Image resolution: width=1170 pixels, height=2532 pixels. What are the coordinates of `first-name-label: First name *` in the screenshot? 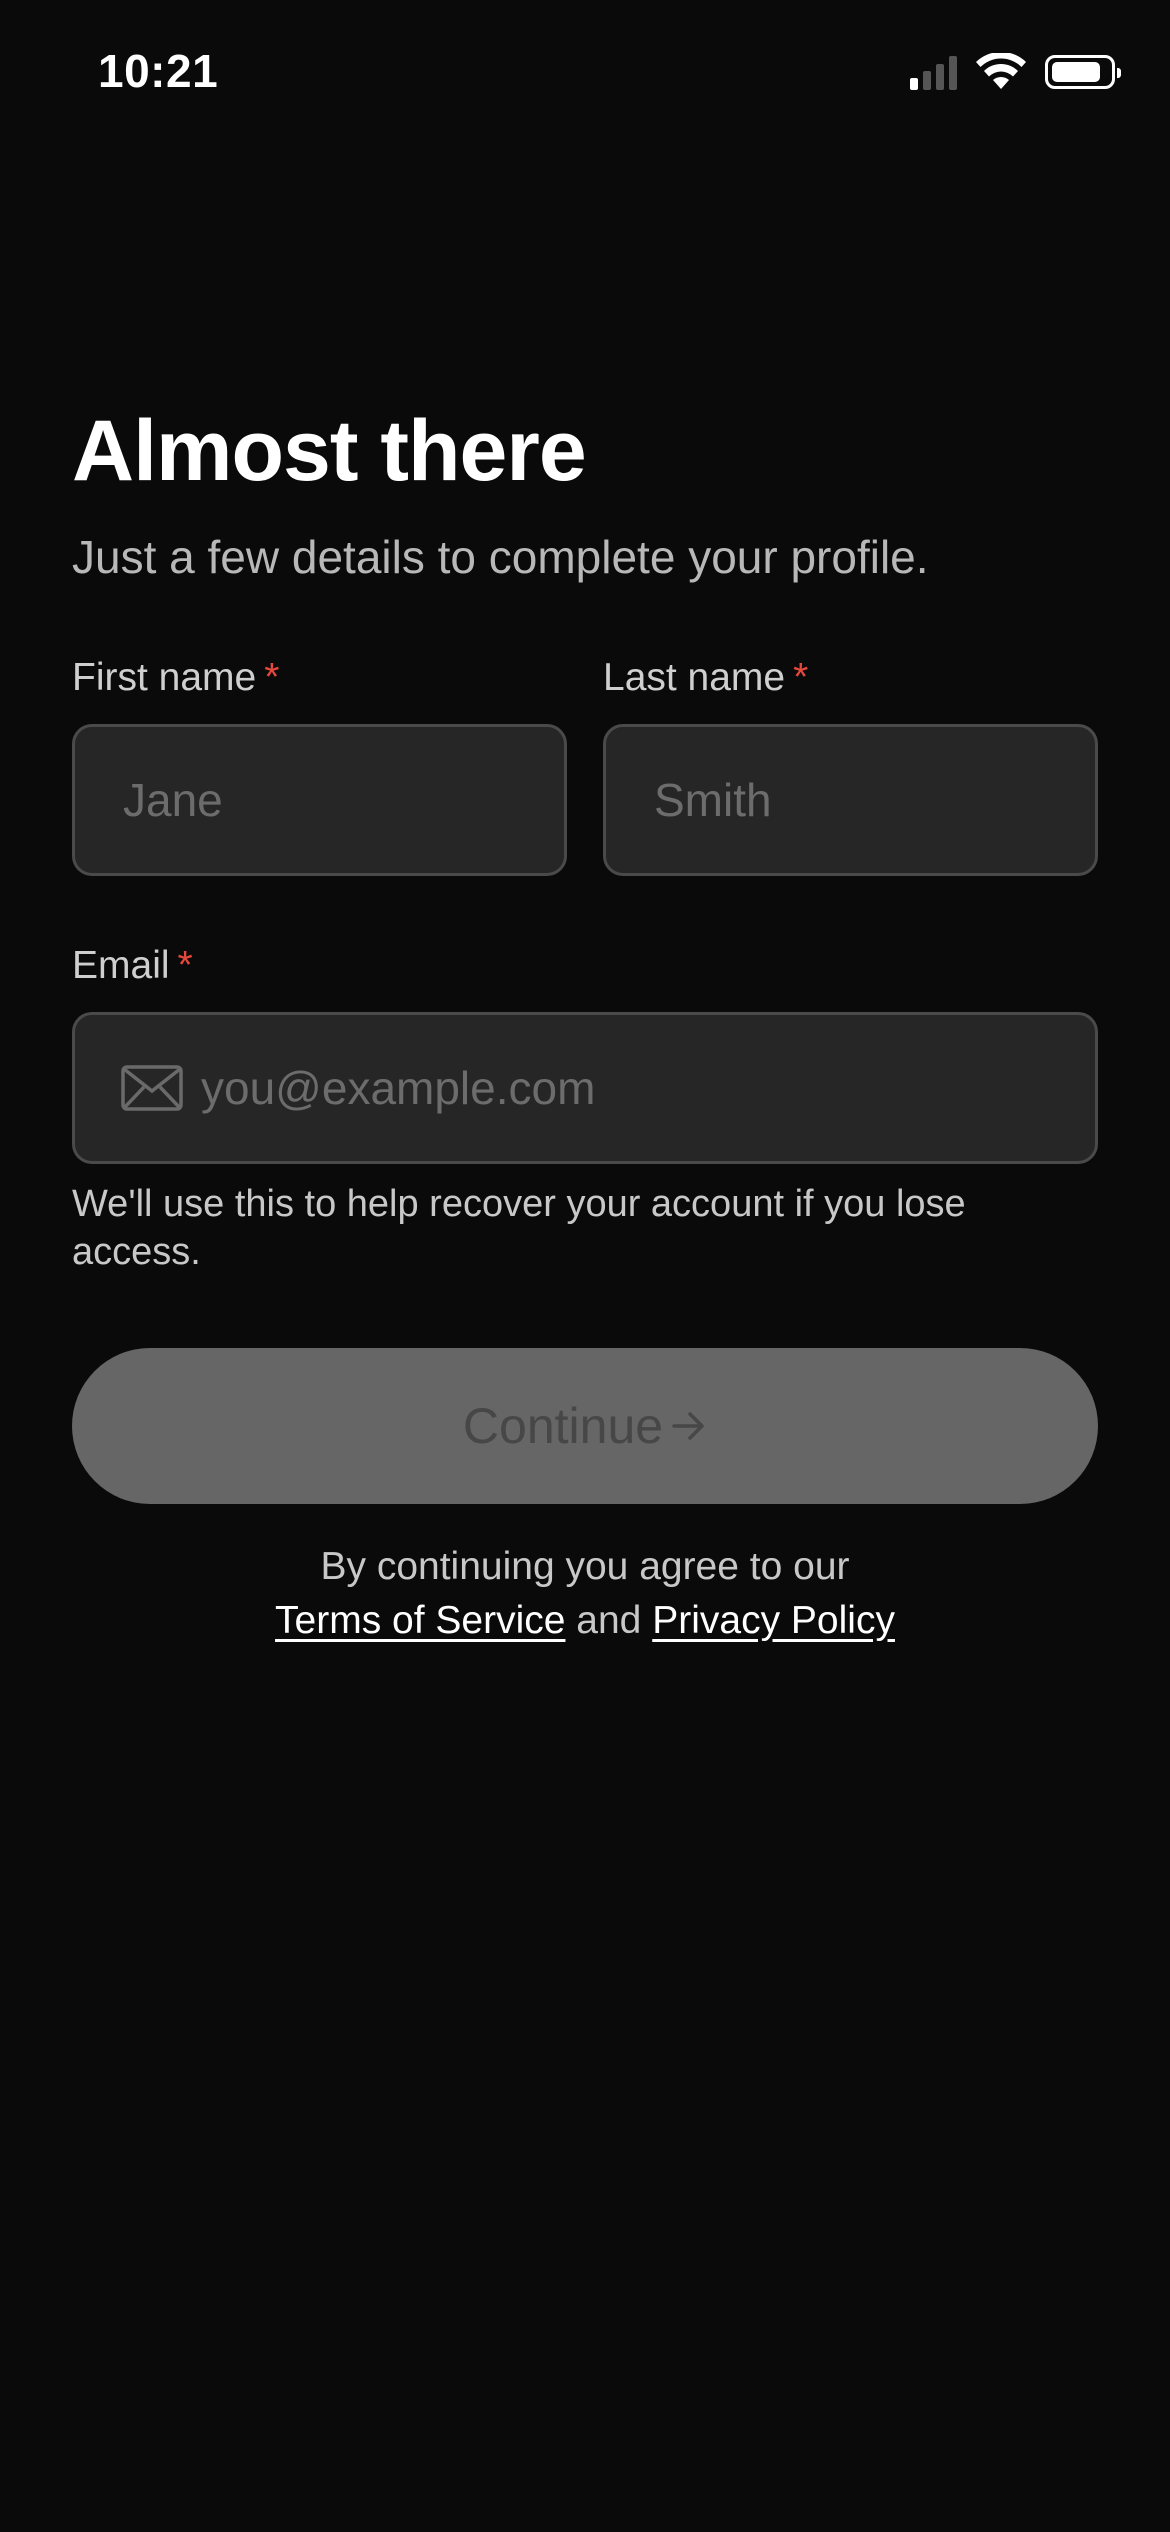 It's located at (175, 678).